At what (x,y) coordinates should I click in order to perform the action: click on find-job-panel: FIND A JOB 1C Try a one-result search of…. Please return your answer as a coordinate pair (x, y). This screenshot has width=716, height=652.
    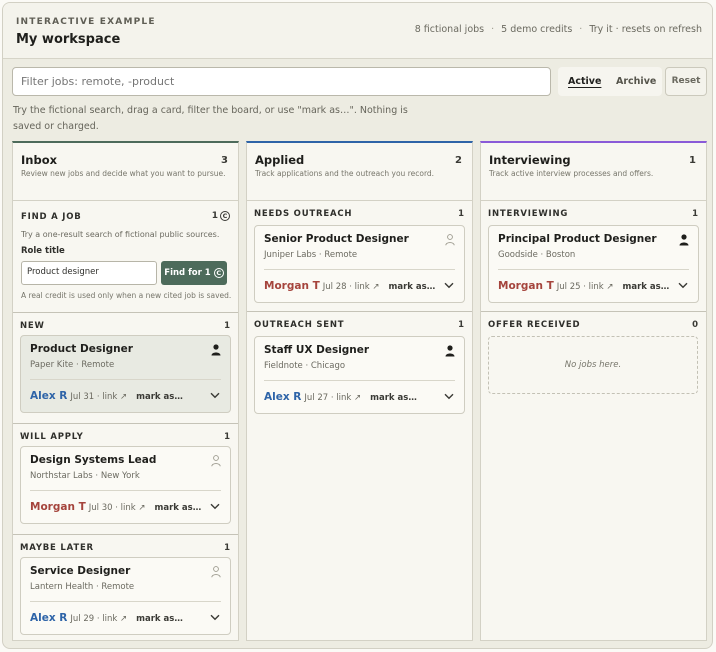
    Looking at the image, I should click on (125, 257).